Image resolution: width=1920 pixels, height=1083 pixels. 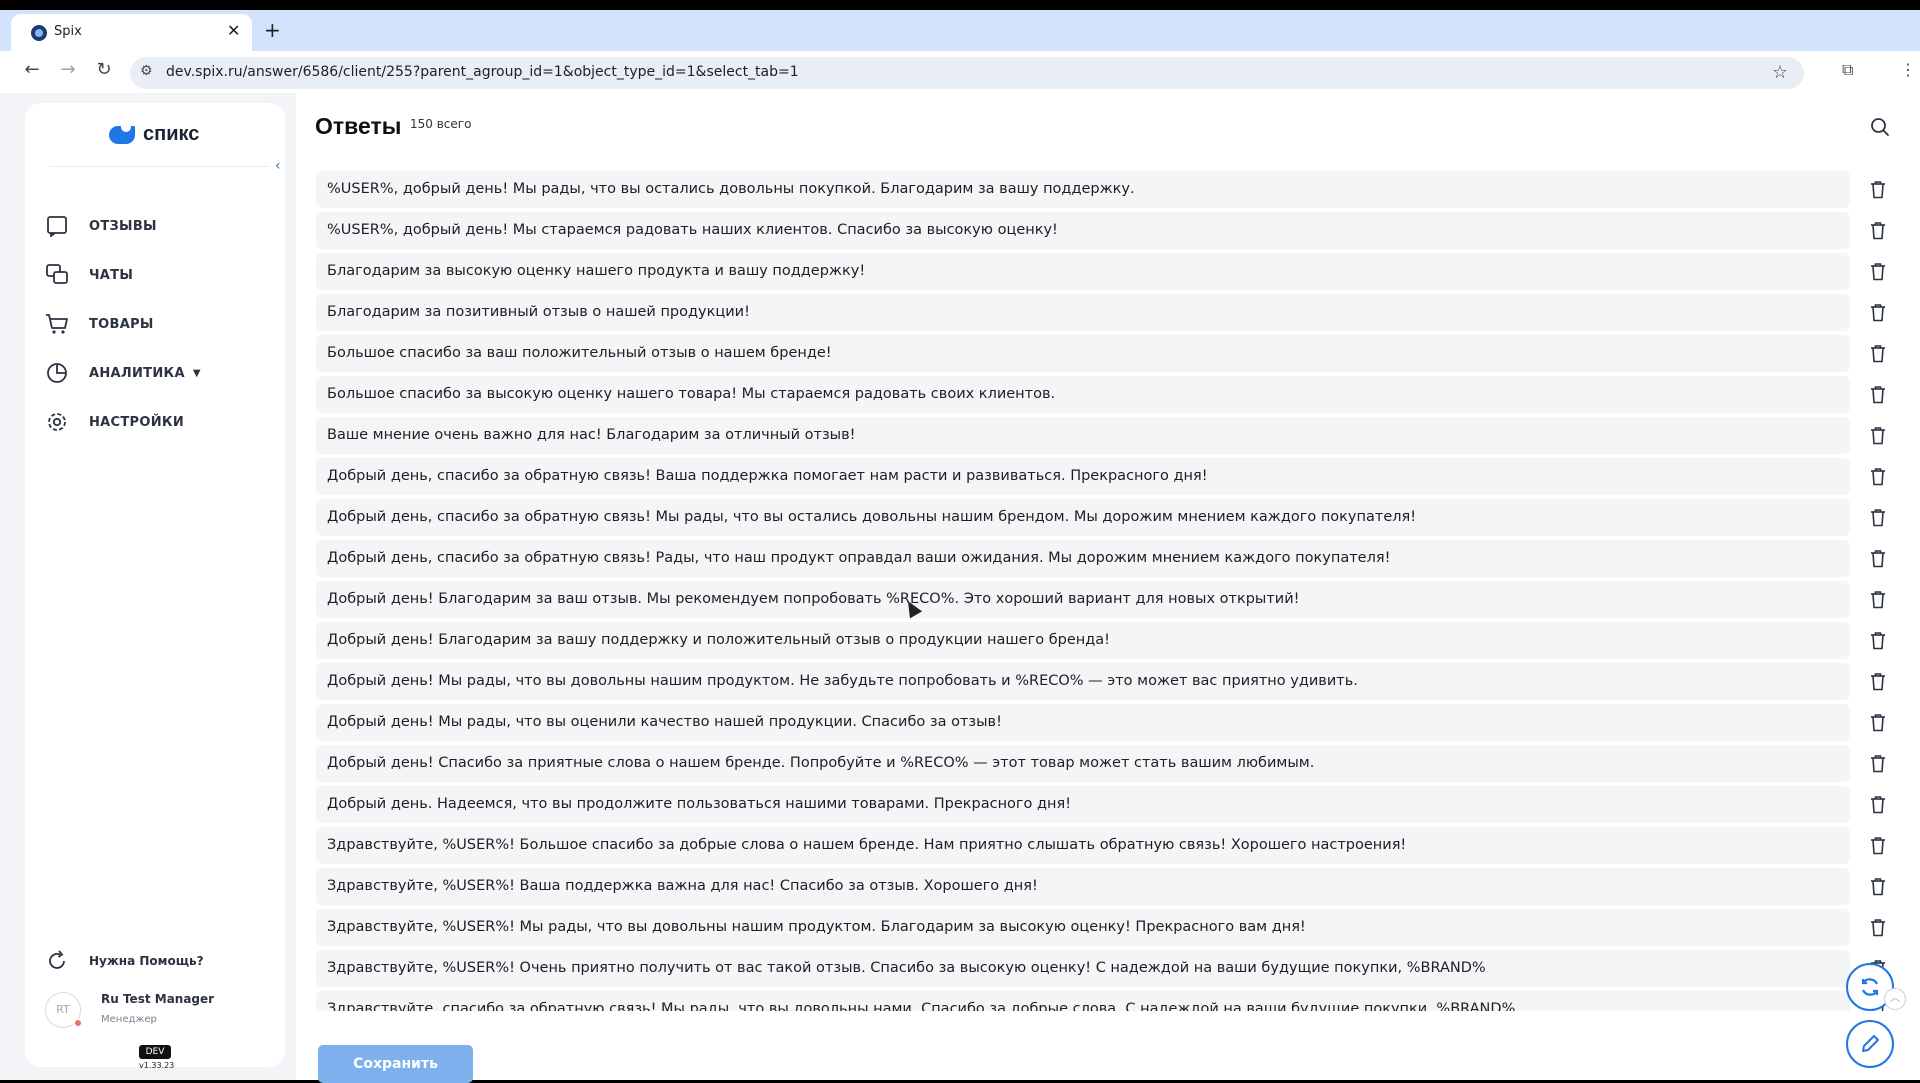 I want to click on tab-title: Spix, so click(x=68, y=31).